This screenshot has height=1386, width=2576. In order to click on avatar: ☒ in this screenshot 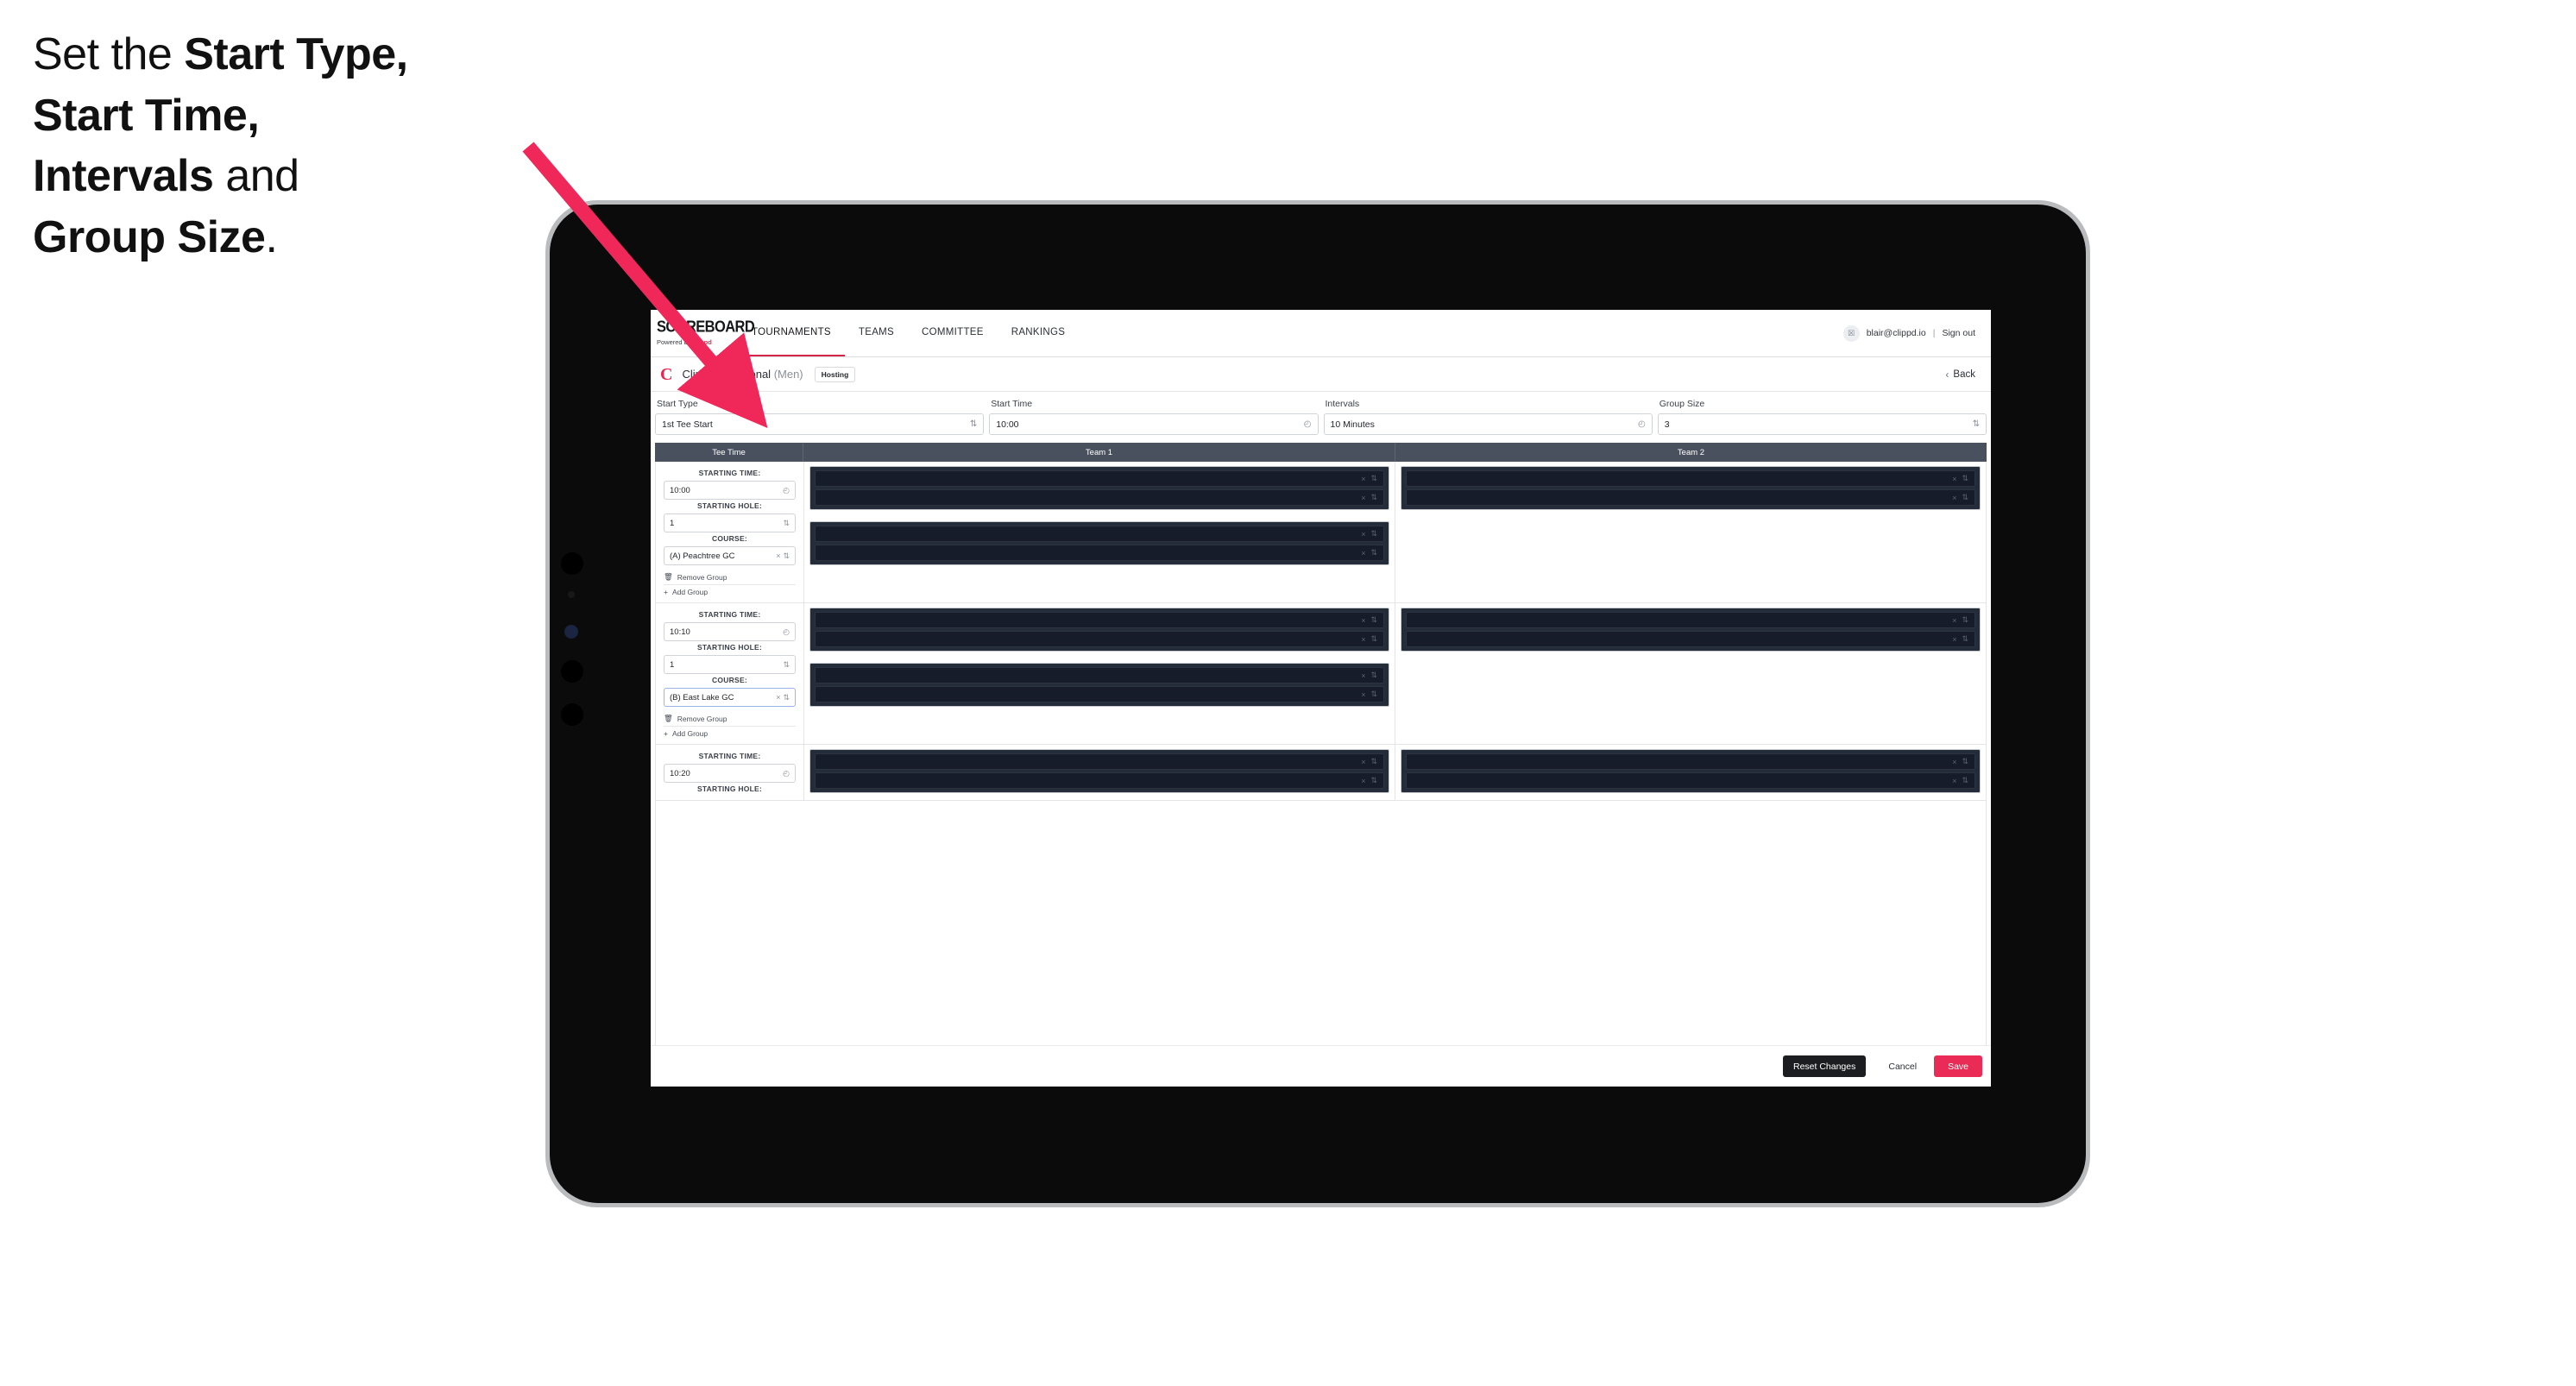, I will do `click(1851, 333)`.